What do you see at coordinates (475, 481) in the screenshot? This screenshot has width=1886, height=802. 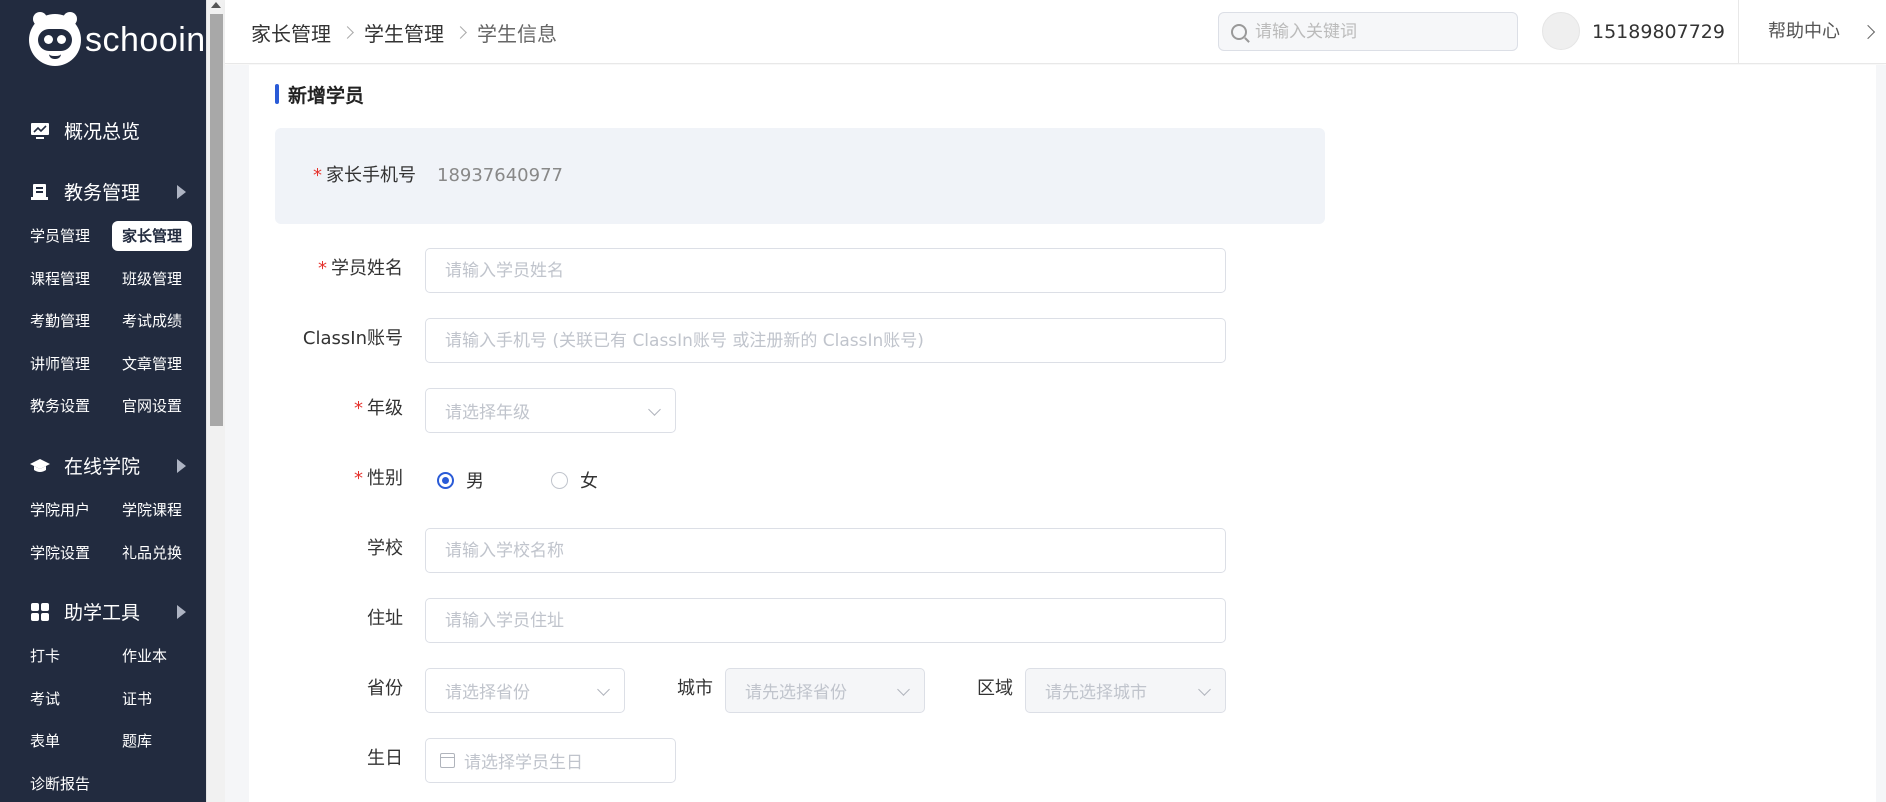 I see `gender-option-label: 男` at bounding box center [475, 481].